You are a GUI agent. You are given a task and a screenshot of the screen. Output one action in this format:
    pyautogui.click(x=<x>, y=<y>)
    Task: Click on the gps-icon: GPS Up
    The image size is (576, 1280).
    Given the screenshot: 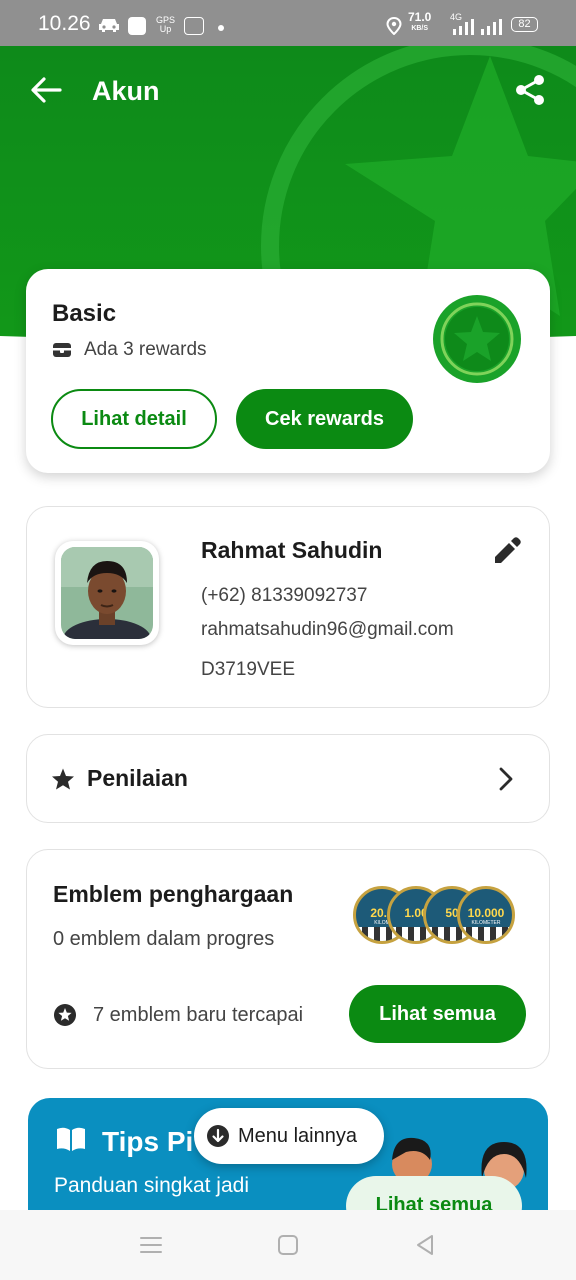 What is the action you would take?
    pyautogui.click(x=165, y=25)
    